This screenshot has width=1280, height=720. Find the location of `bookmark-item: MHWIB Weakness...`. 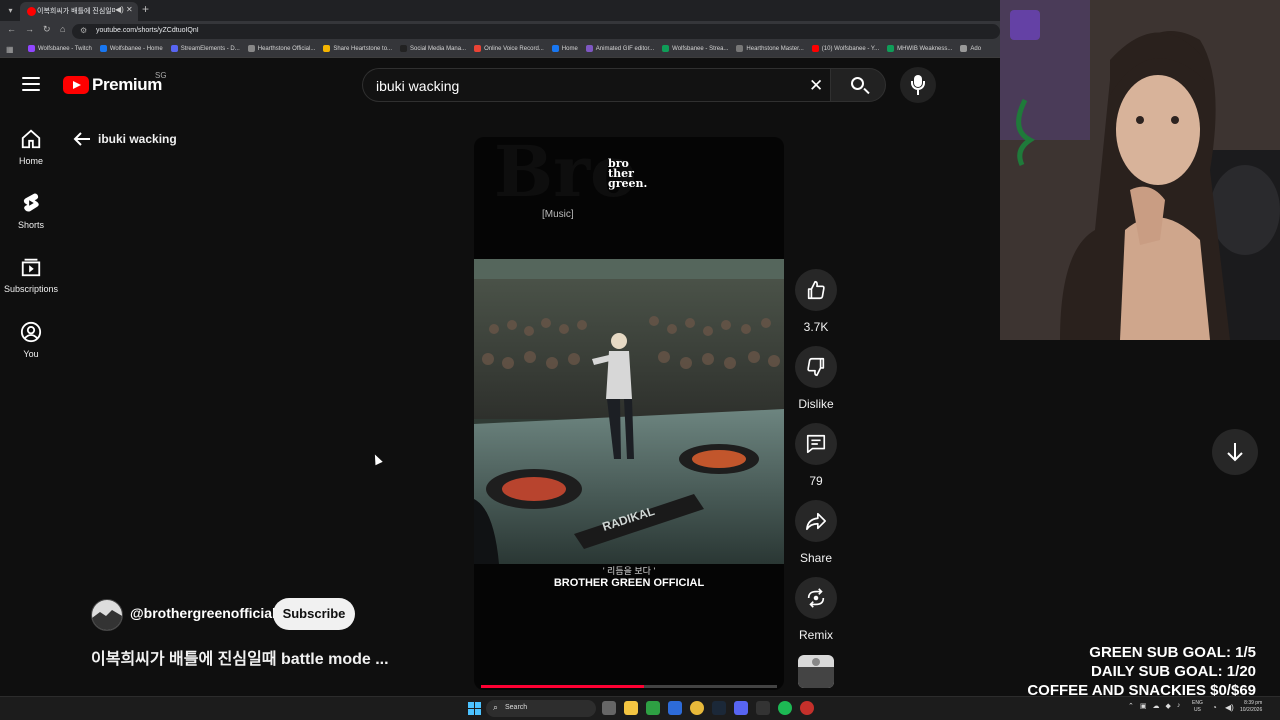

bookmark-item: MHWIB Weakness... is located at coordinates (919, 48).